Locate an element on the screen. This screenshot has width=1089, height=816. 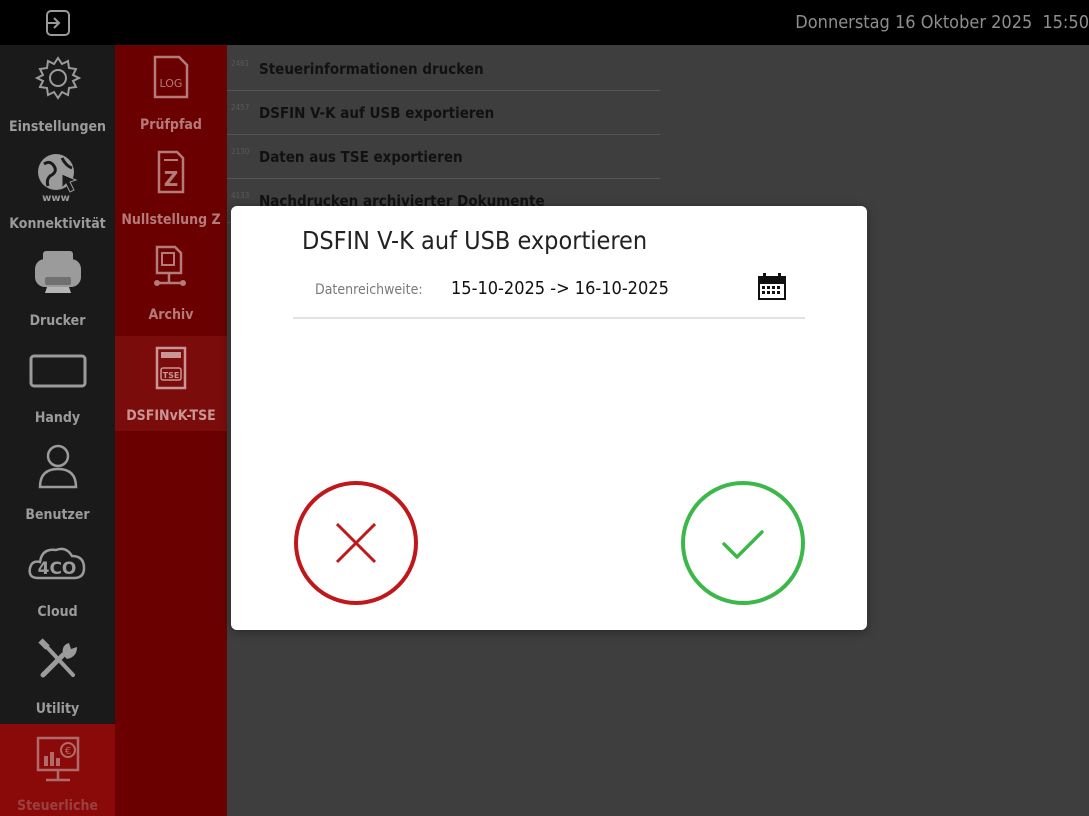
subnav-item-label: Nullstellung Z is located at coordinates (171, 220).